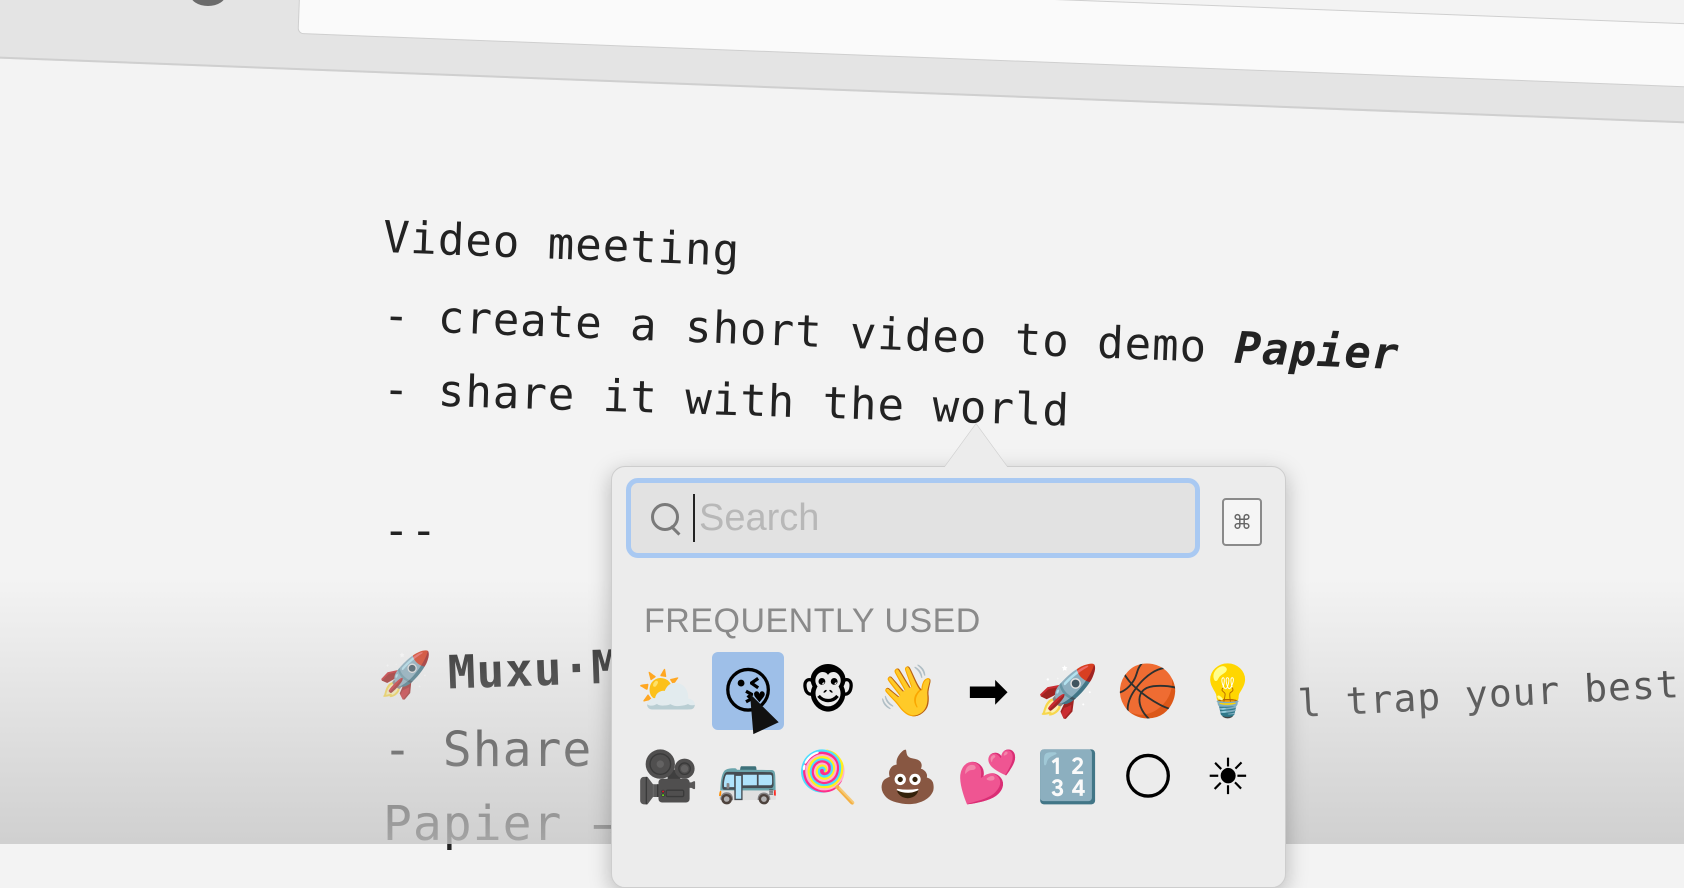 The image size is (1684, 888). Describe the element at coordinates (1148, 691) in the screenshot. I see `emoji-basketball: 🏀` at that location.